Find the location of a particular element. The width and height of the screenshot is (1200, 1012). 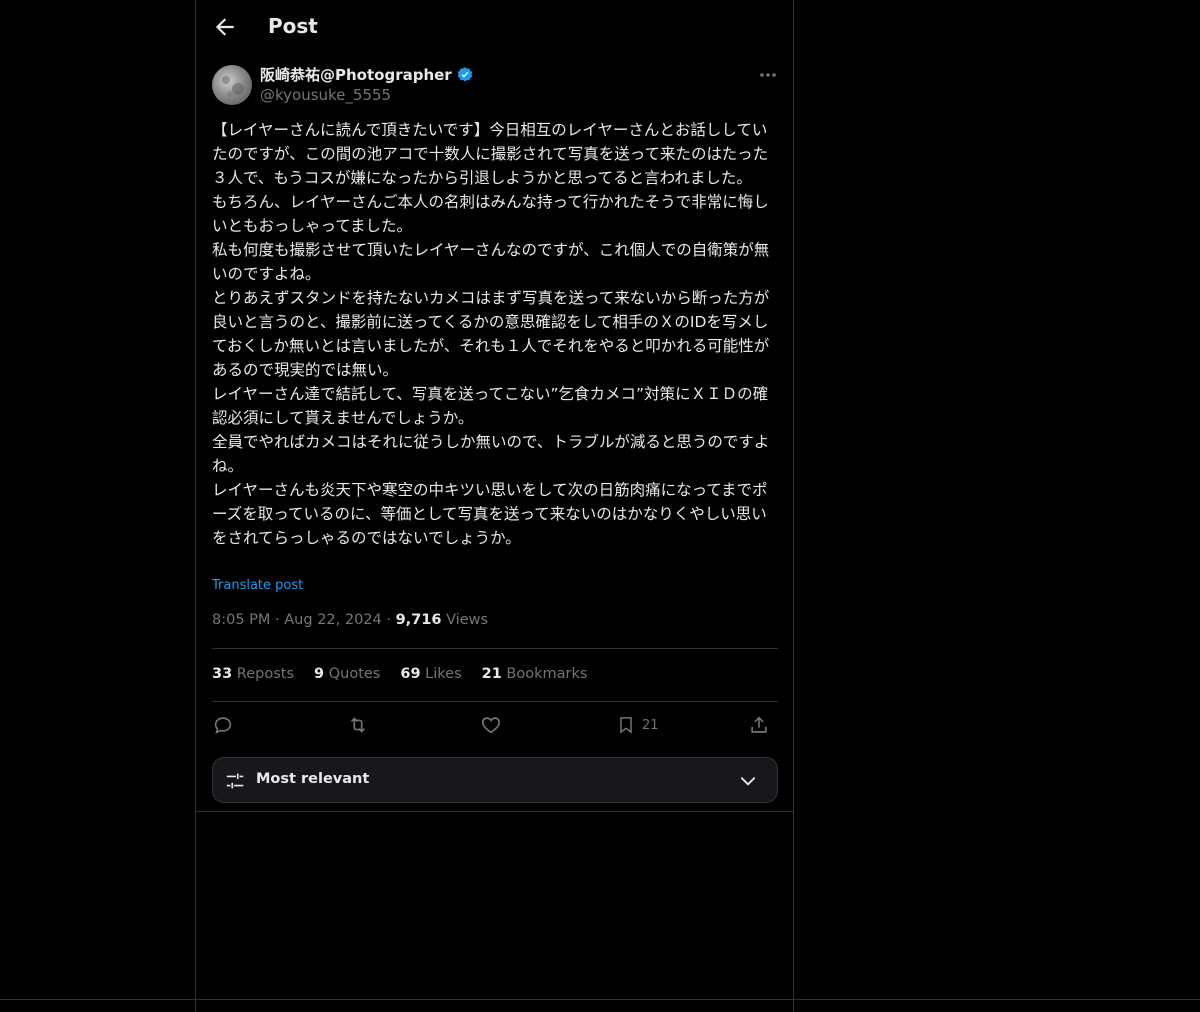

action-bar: 21 is located at coordinates (495, 725).